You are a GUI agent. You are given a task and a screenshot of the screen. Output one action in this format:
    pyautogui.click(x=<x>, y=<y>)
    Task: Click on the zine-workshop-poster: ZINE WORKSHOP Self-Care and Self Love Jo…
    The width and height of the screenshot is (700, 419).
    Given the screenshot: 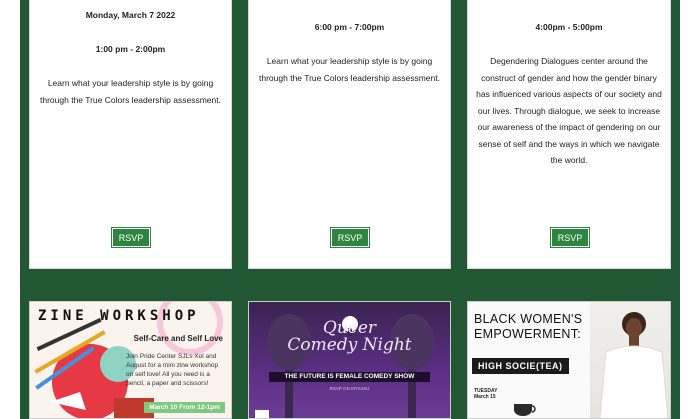 What is the action you would take?
    pyautogui.click(x=130, y=360)
    